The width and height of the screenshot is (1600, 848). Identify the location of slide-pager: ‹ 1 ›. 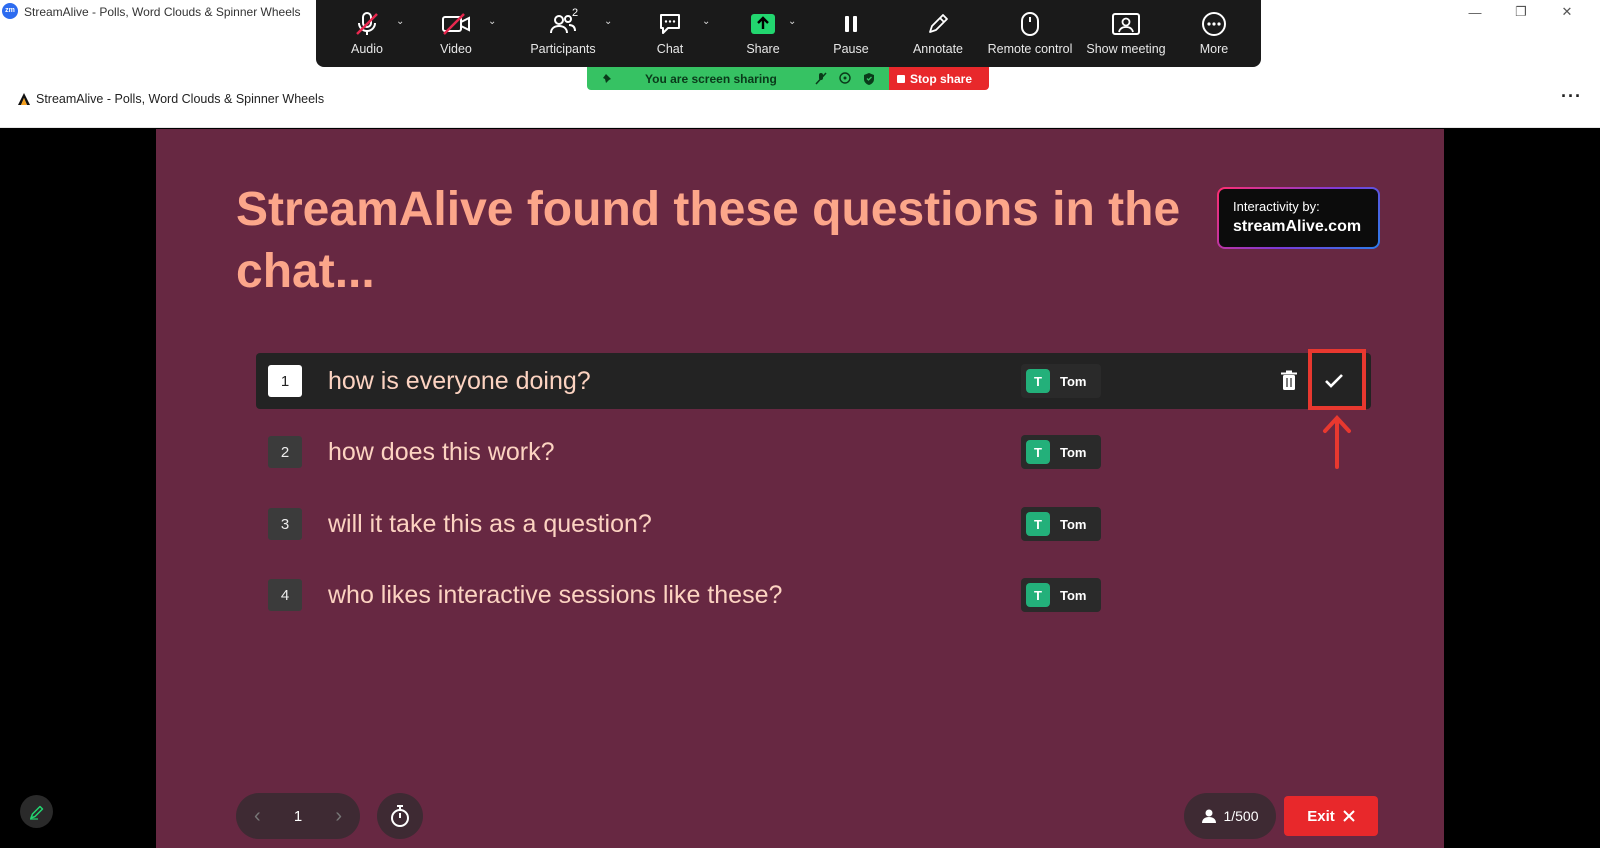
(298, 816).